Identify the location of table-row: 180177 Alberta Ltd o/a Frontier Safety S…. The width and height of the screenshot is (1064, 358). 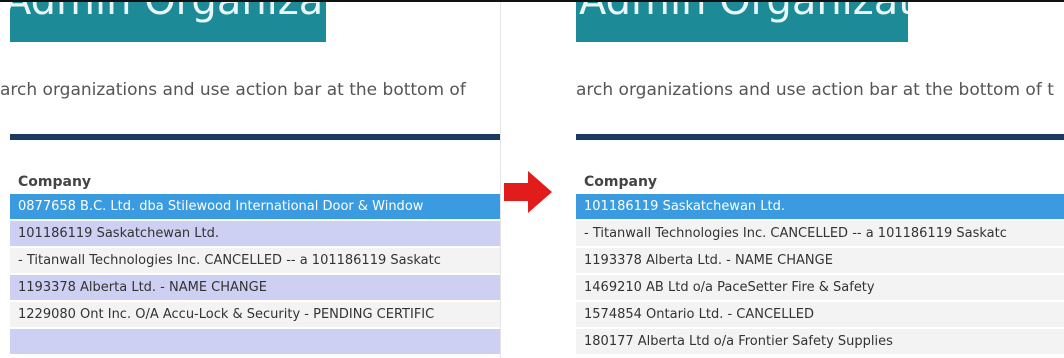
(820, 342).